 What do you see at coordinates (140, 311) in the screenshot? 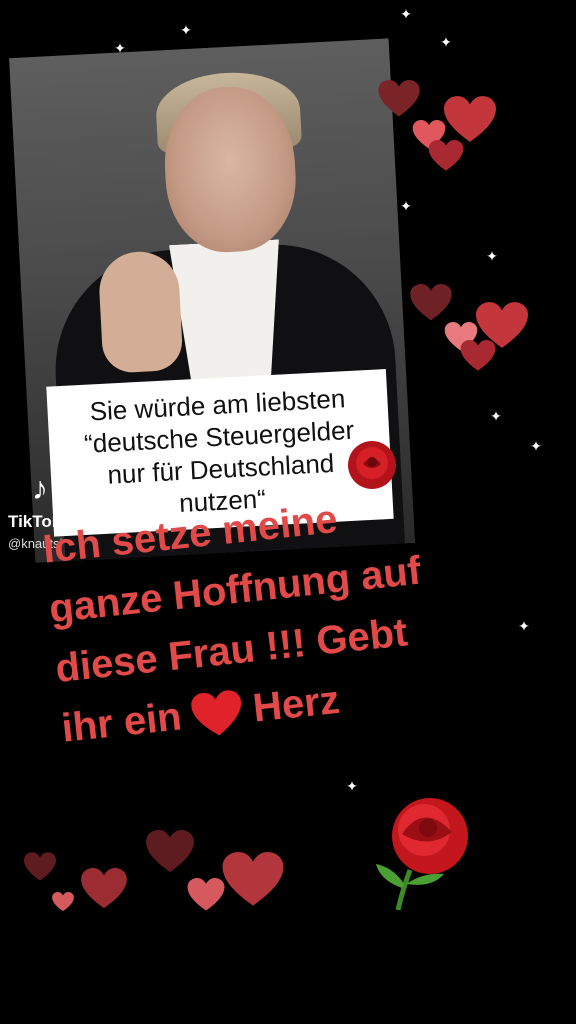
I see `person-hand` at bounding box center [140, 311].